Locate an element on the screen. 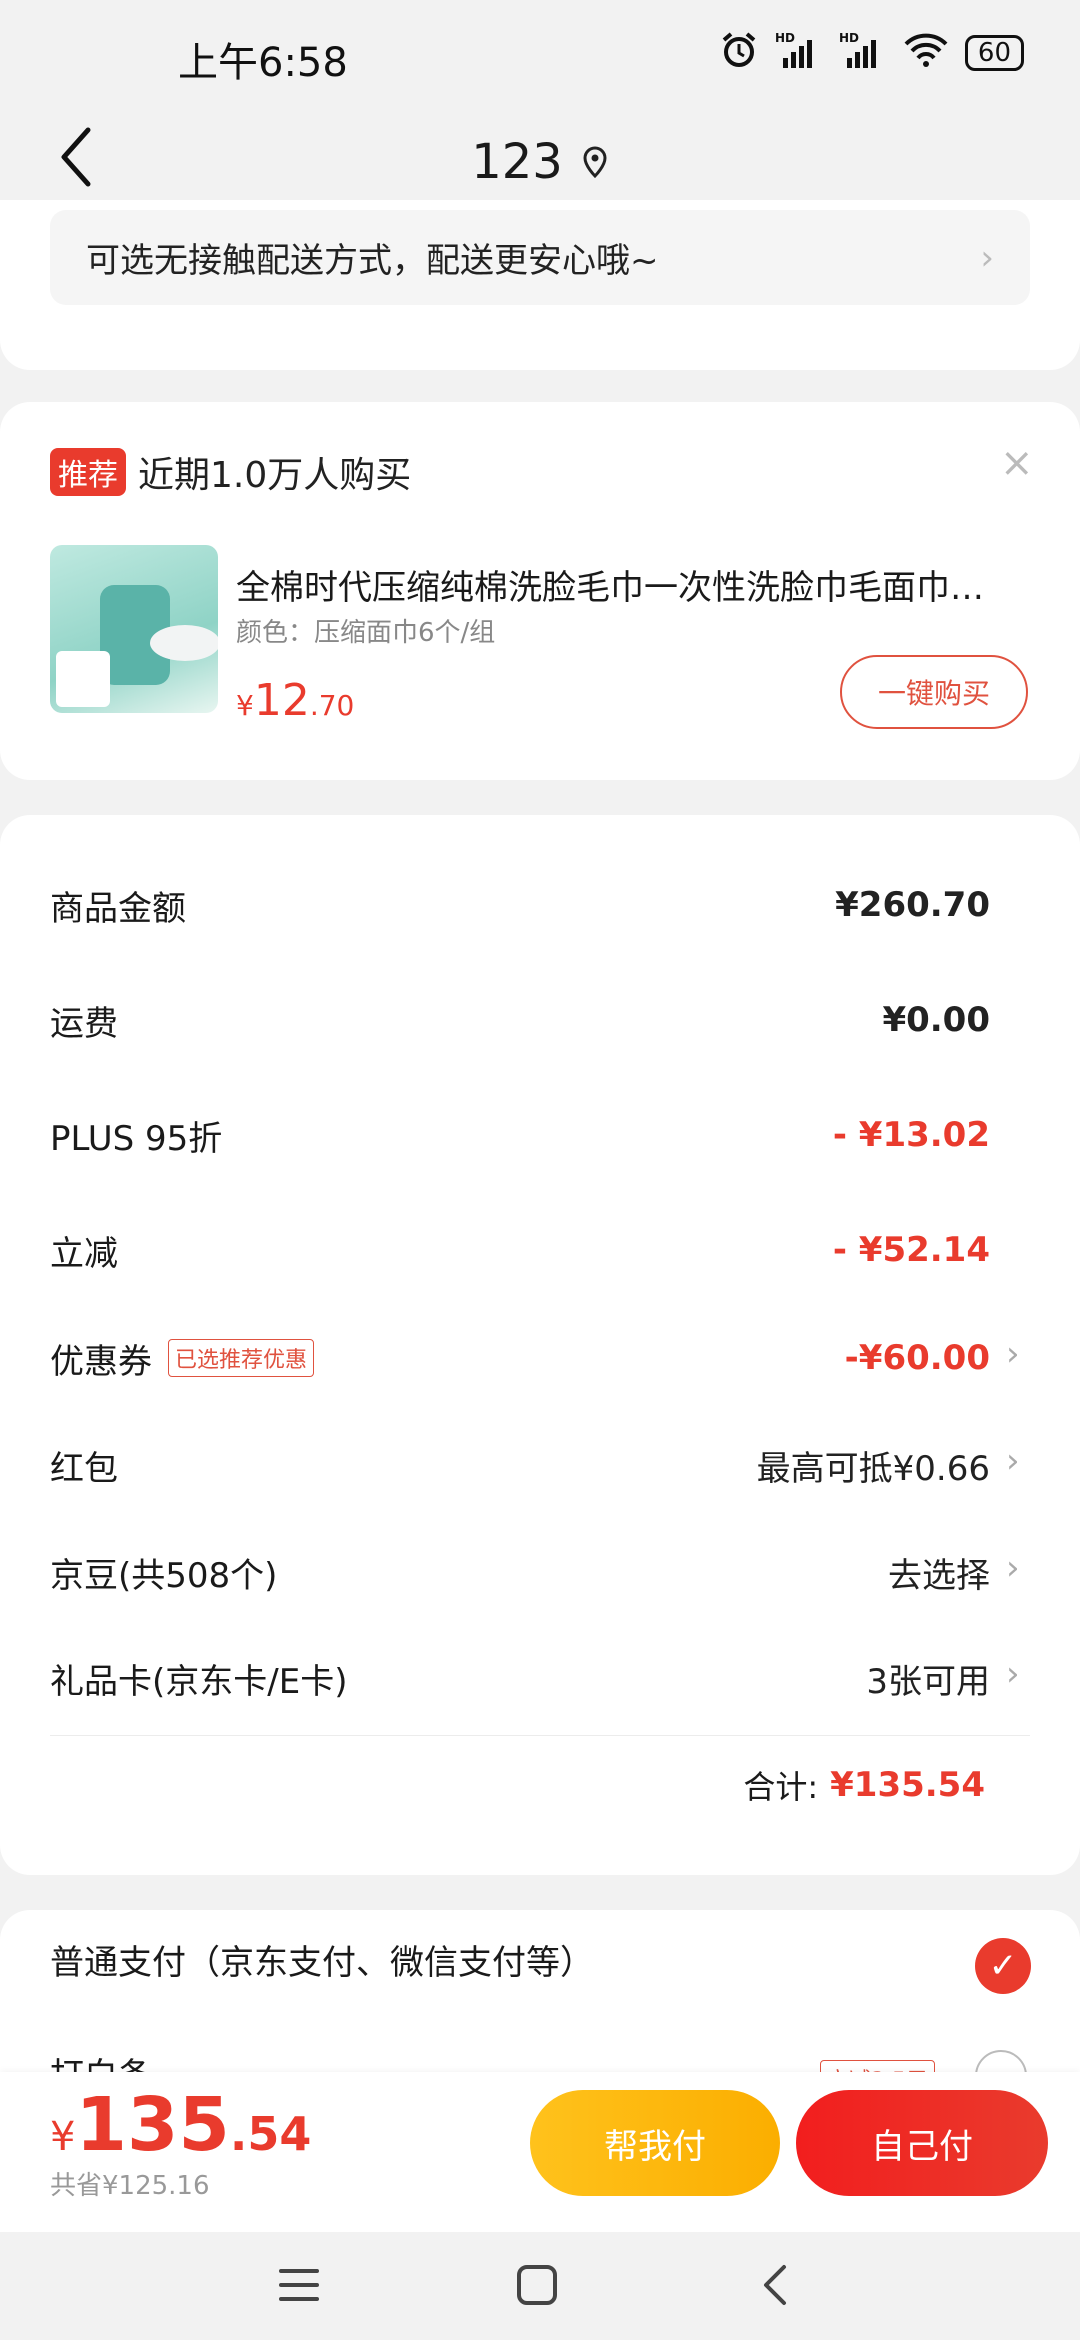 Image resolution: width=1080 pixels, height=2340 pixels. page-title: 123 is located at coordinates (517, 162).